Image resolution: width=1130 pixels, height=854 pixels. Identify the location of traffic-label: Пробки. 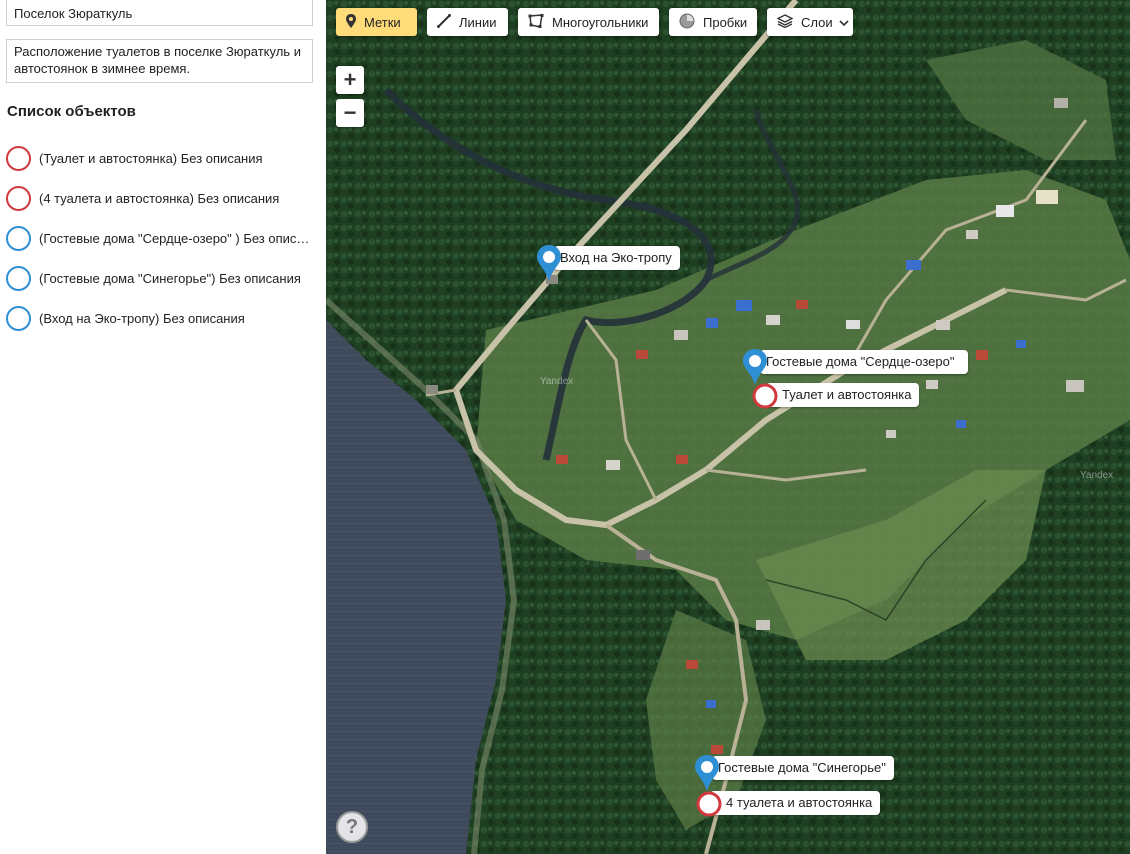
(725, 22).